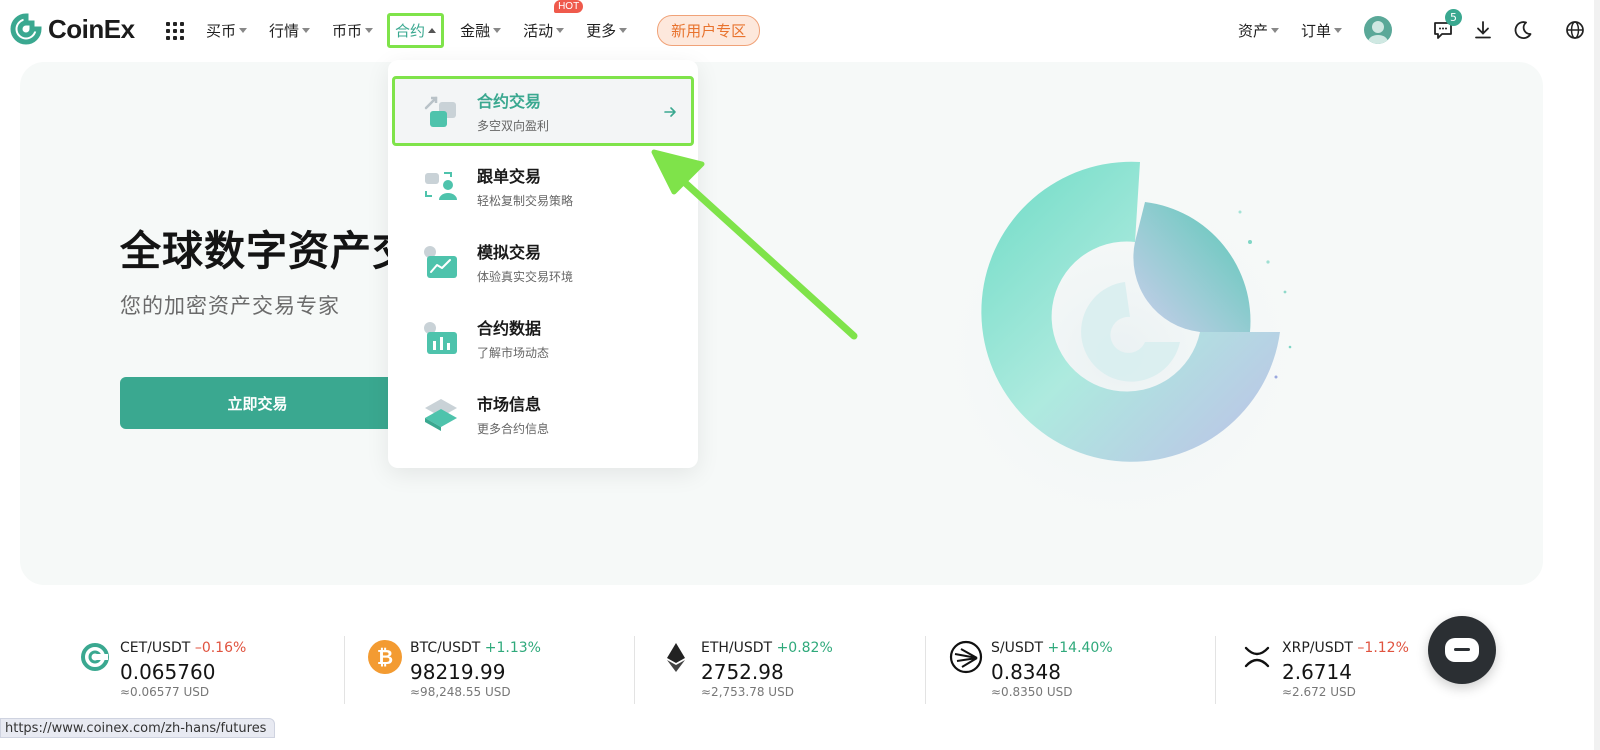  Describe the element at coordinates (1453, 17) in the screenshot. I see `message-count-badge: 5` at that location.